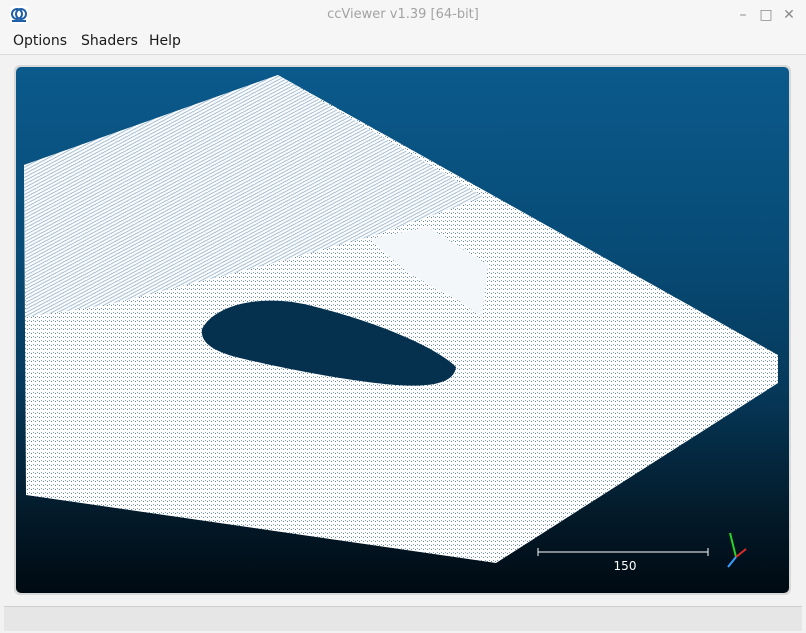 This screenshot has width=806, height=633. Describe the element at coordinates (403, 42) in the screenshot. I see `menu-bar: Options Shaders Help` at that location.